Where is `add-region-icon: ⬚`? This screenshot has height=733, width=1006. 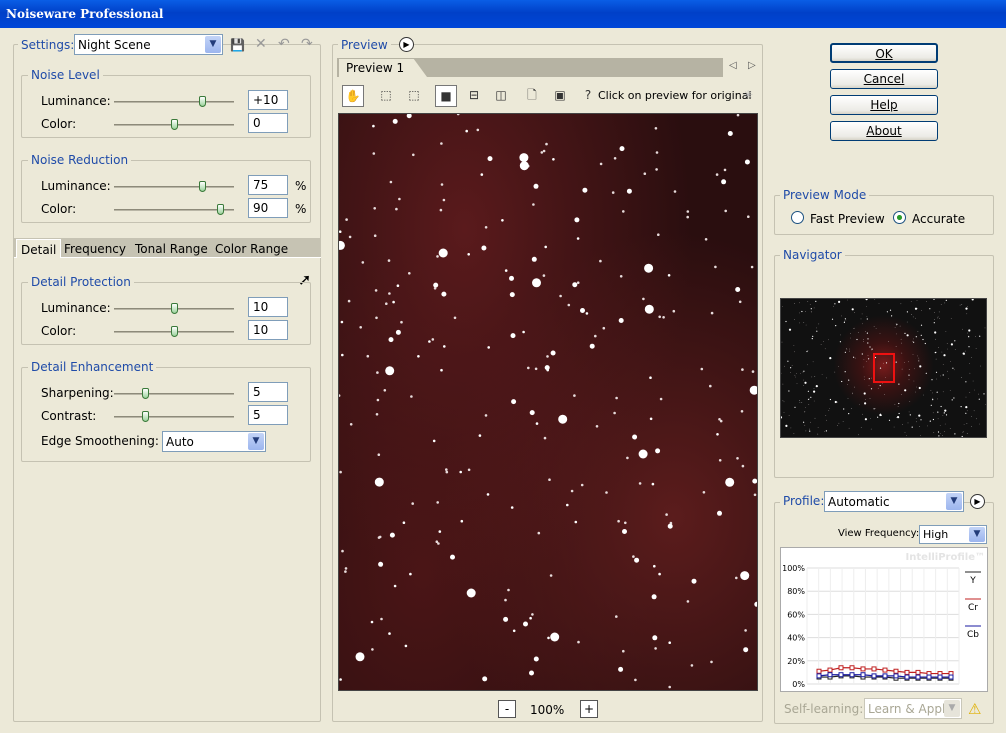 add-region-icon: ⬚ is located at coordinates (414, 96).